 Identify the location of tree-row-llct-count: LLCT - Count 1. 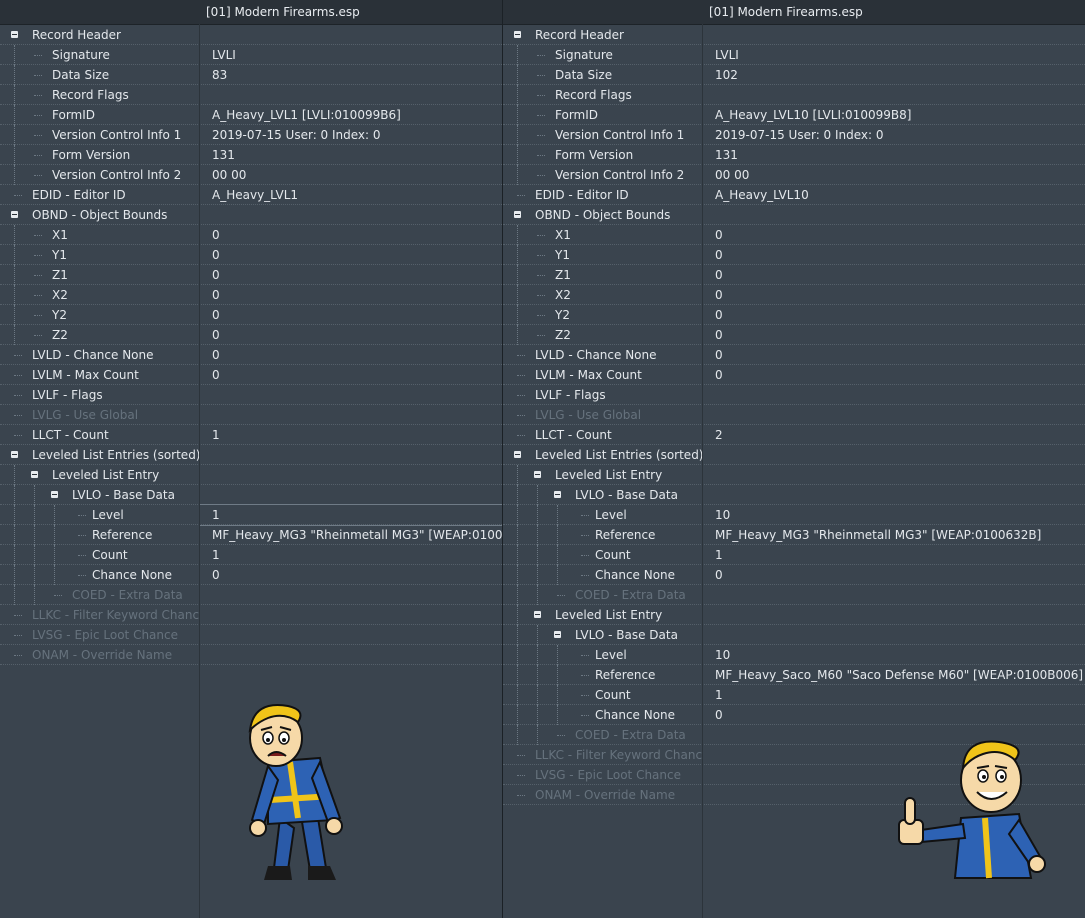
(251, 435).